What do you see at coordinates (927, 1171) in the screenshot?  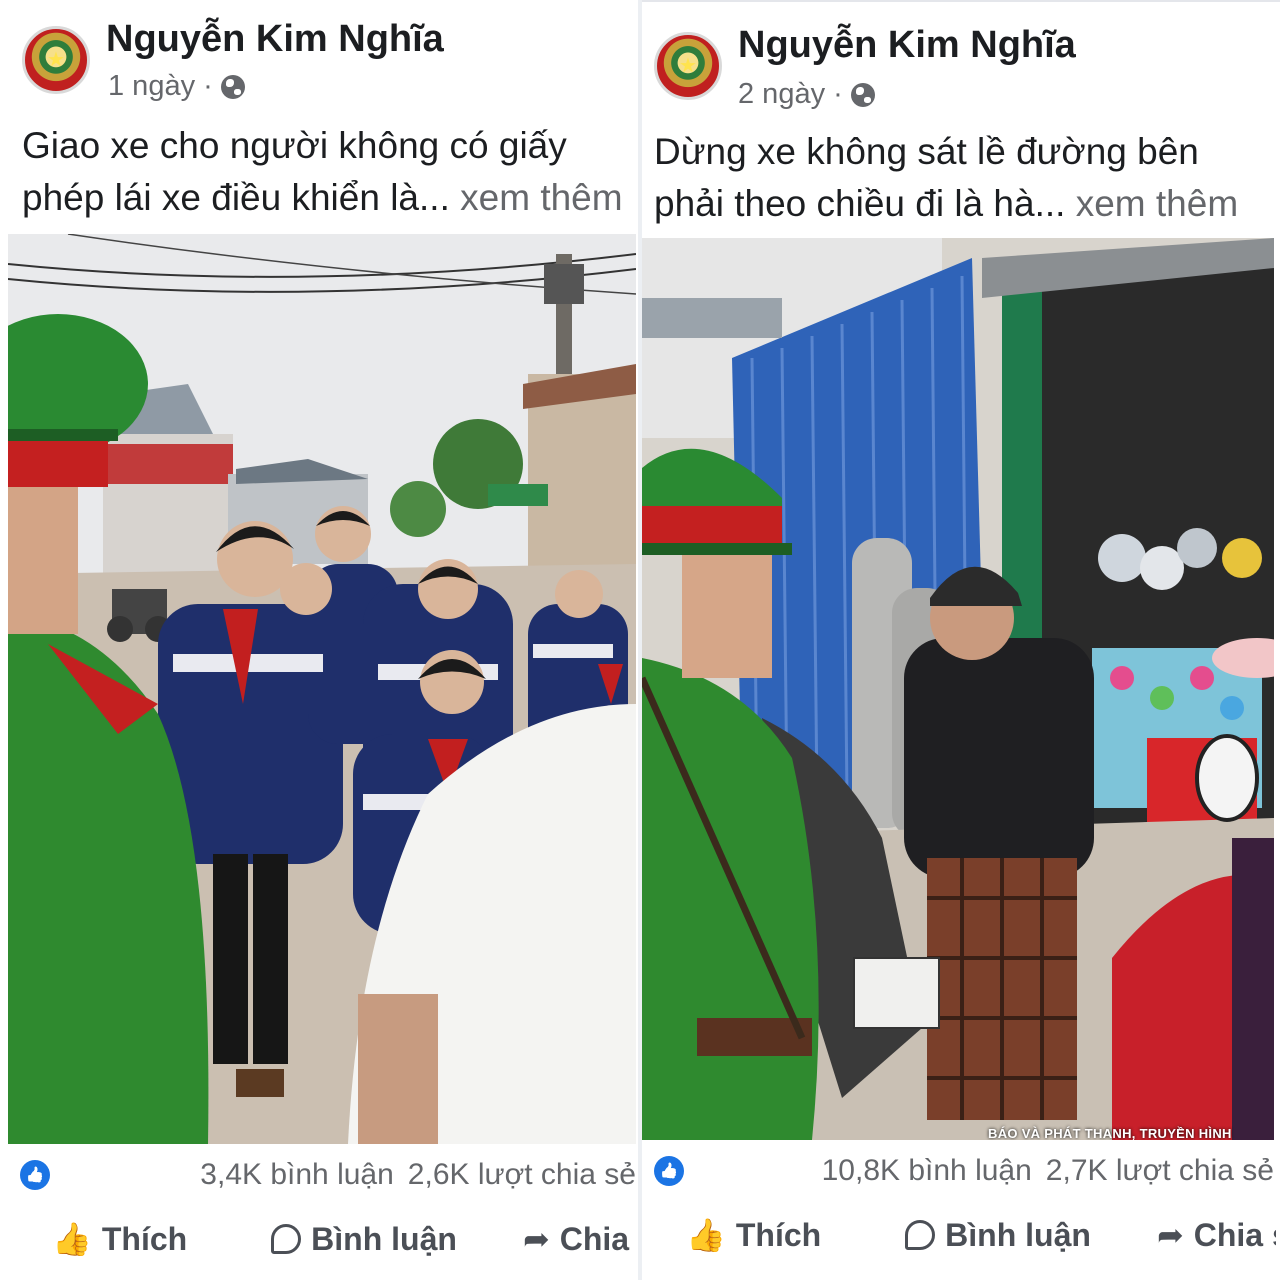 I see `comment-count: 10,8K bình luận` at bounding box center [927, 1171].